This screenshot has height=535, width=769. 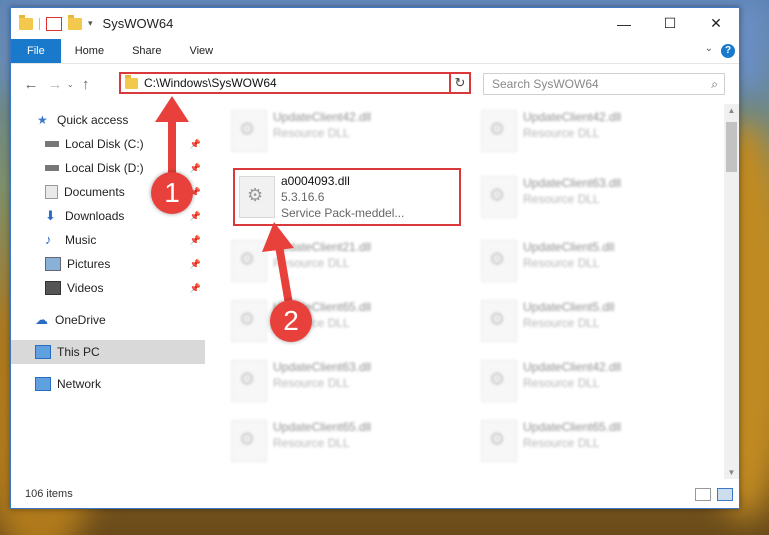 I want to click on callout-2: 2, so click(x=291, y=321).